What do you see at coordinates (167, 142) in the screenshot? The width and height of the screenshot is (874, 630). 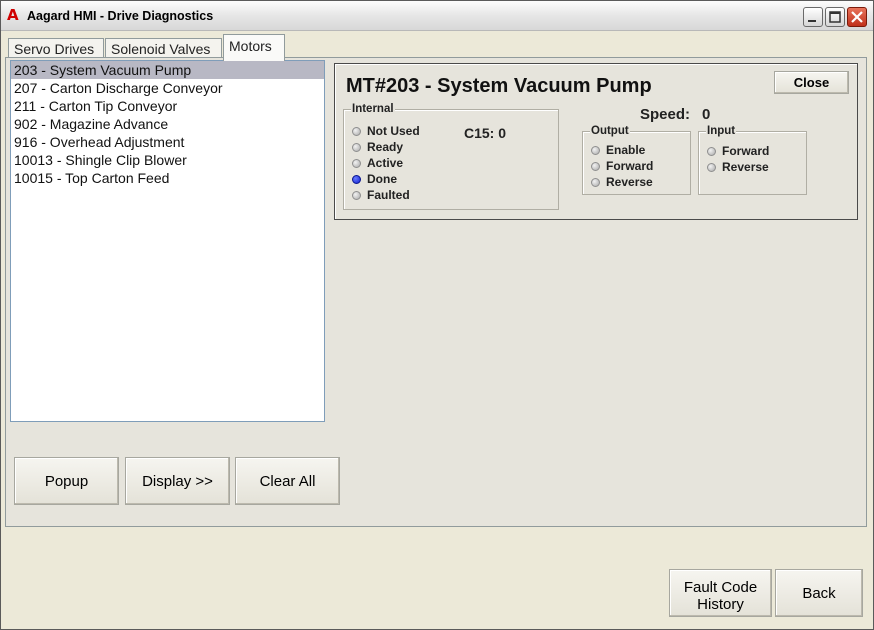 I see `list-item: 916 - Overhead Adjustment` at bounding box center [167, 142].